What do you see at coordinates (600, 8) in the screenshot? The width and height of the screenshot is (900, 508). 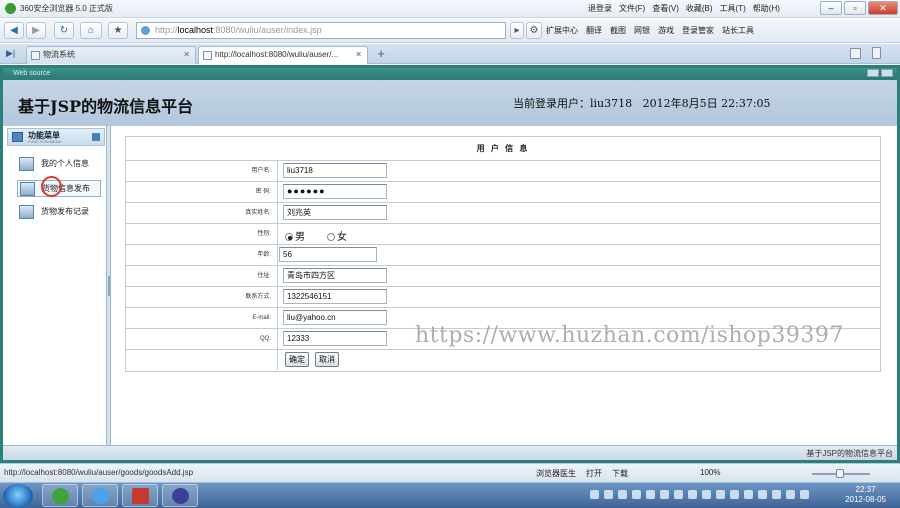 I see `menu-logout: 退登录` at bounding box center [600, 8].